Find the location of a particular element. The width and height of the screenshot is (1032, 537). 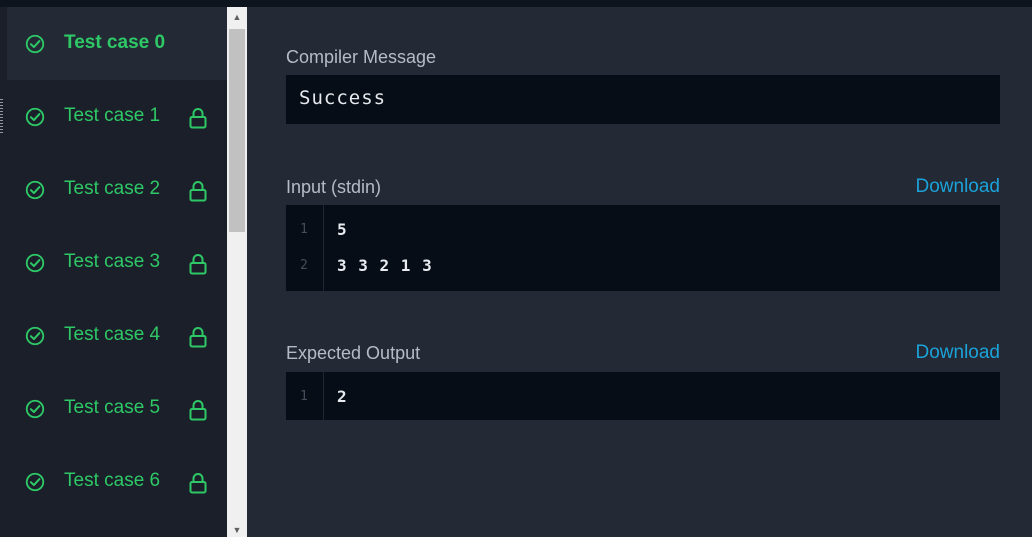

input-download-link: Download is located at coordinates (958, 187).